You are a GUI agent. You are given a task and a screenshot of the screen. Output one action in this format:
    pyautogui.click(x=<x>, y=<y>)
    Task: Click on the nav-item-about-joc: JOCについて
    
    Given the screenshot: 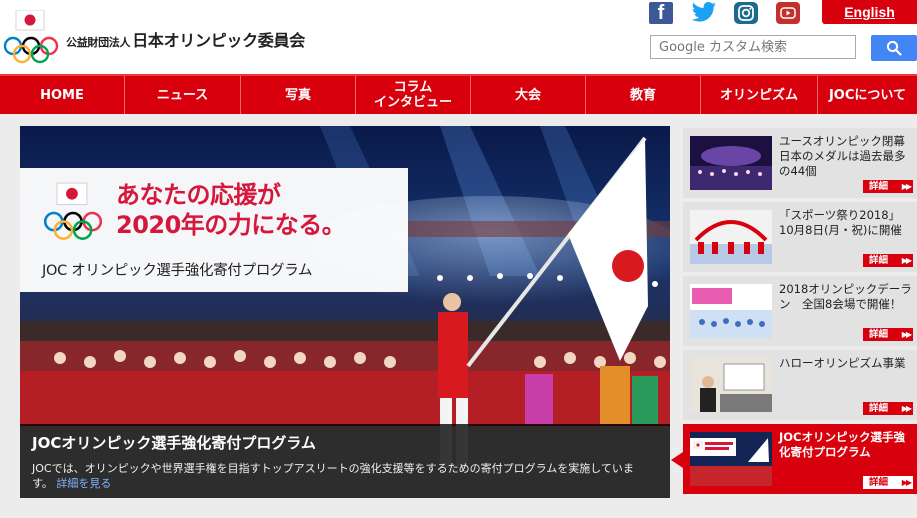 What is the action you would take?
    pyautogui.click(x=867, y=95)
    